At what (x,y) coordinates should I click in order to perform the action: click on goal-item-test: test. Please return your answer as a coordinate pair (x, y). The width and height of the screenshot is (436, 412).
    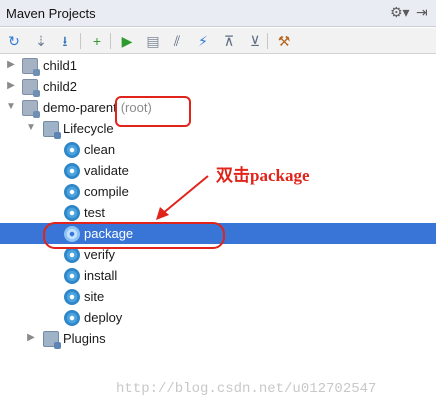
    Looking at the image, I should click on (218, 212).